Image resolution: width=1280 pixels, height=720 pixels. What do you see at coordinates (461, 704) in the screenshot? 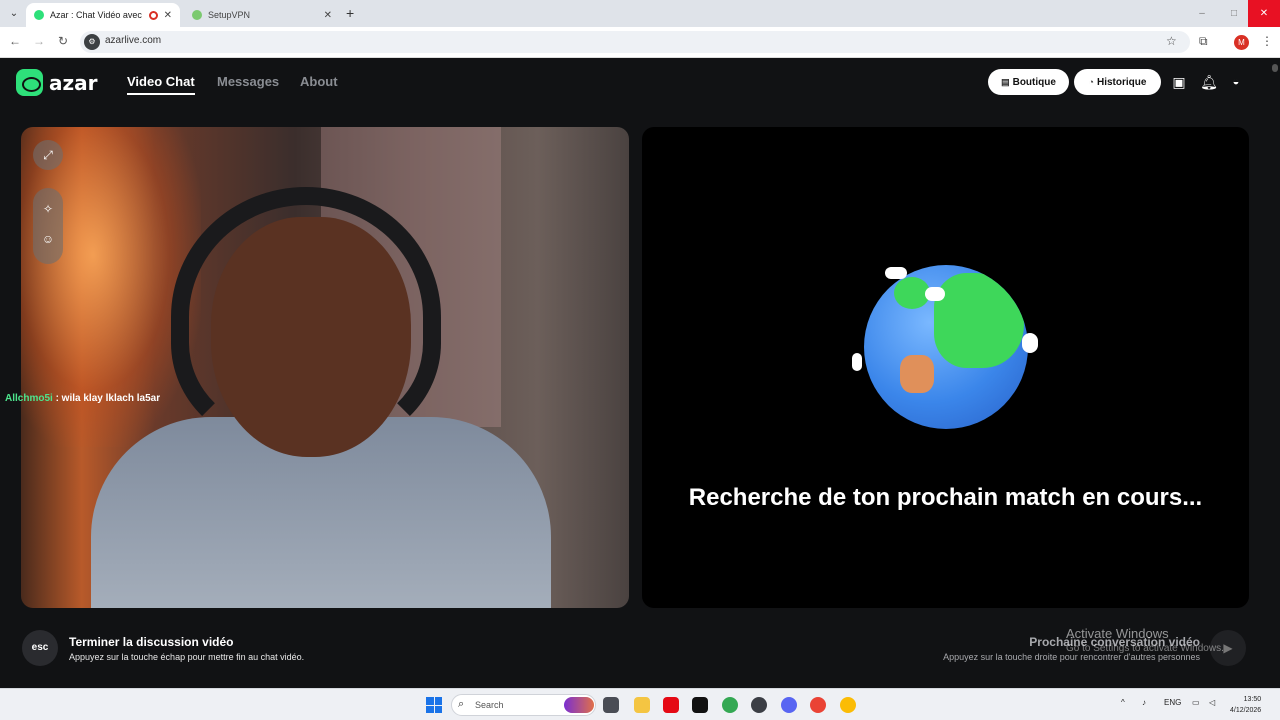
I see `search-icon: ⌕` at bounding box center [461, 704].